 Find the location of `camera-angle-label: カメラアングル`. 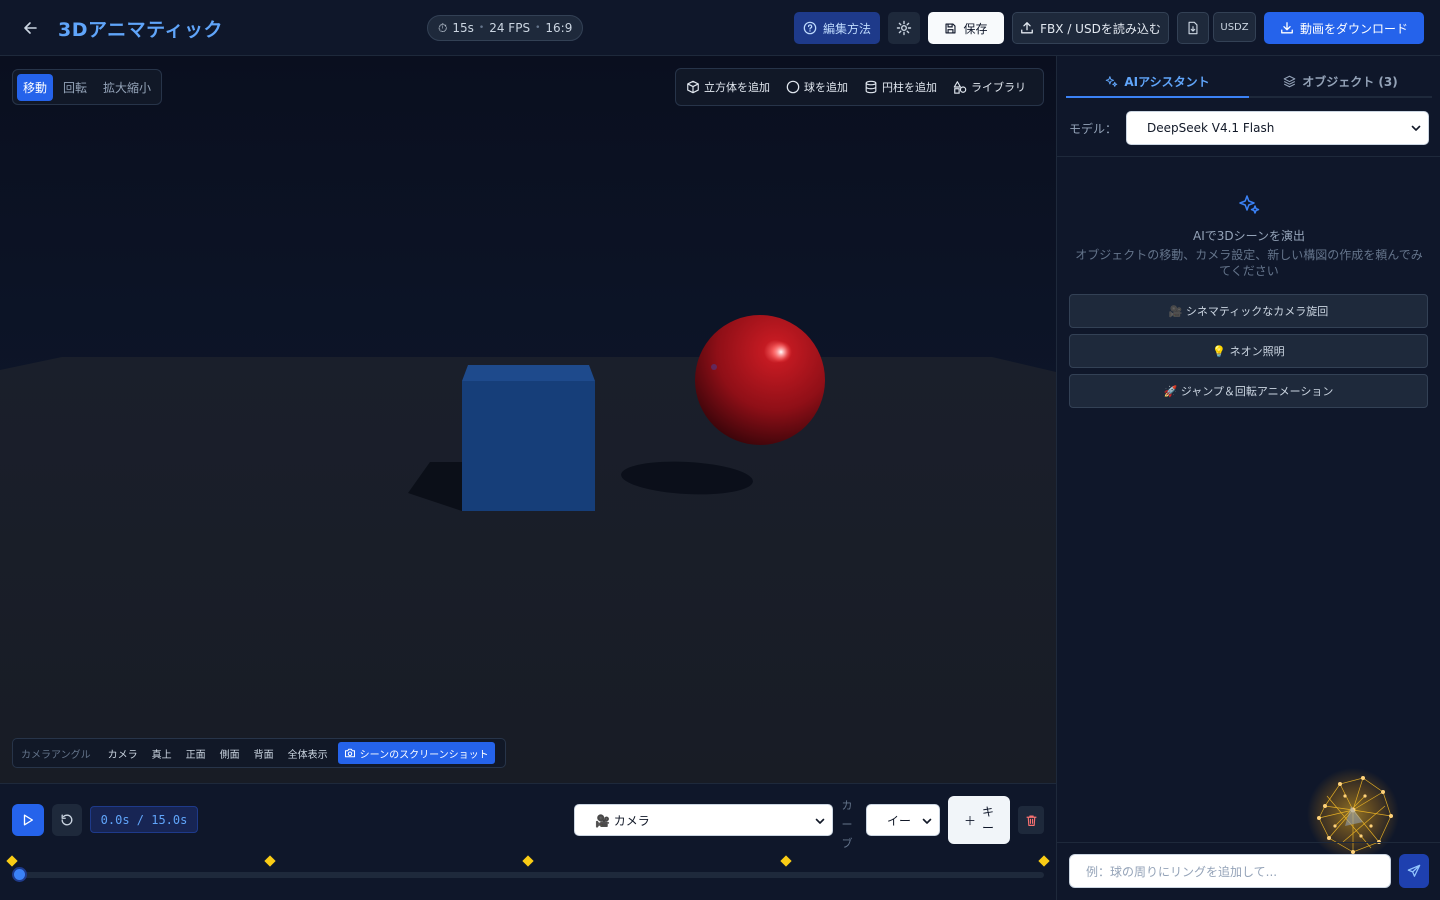

camera-angle-label: カメラアングル is located at coordinates (56, 755).